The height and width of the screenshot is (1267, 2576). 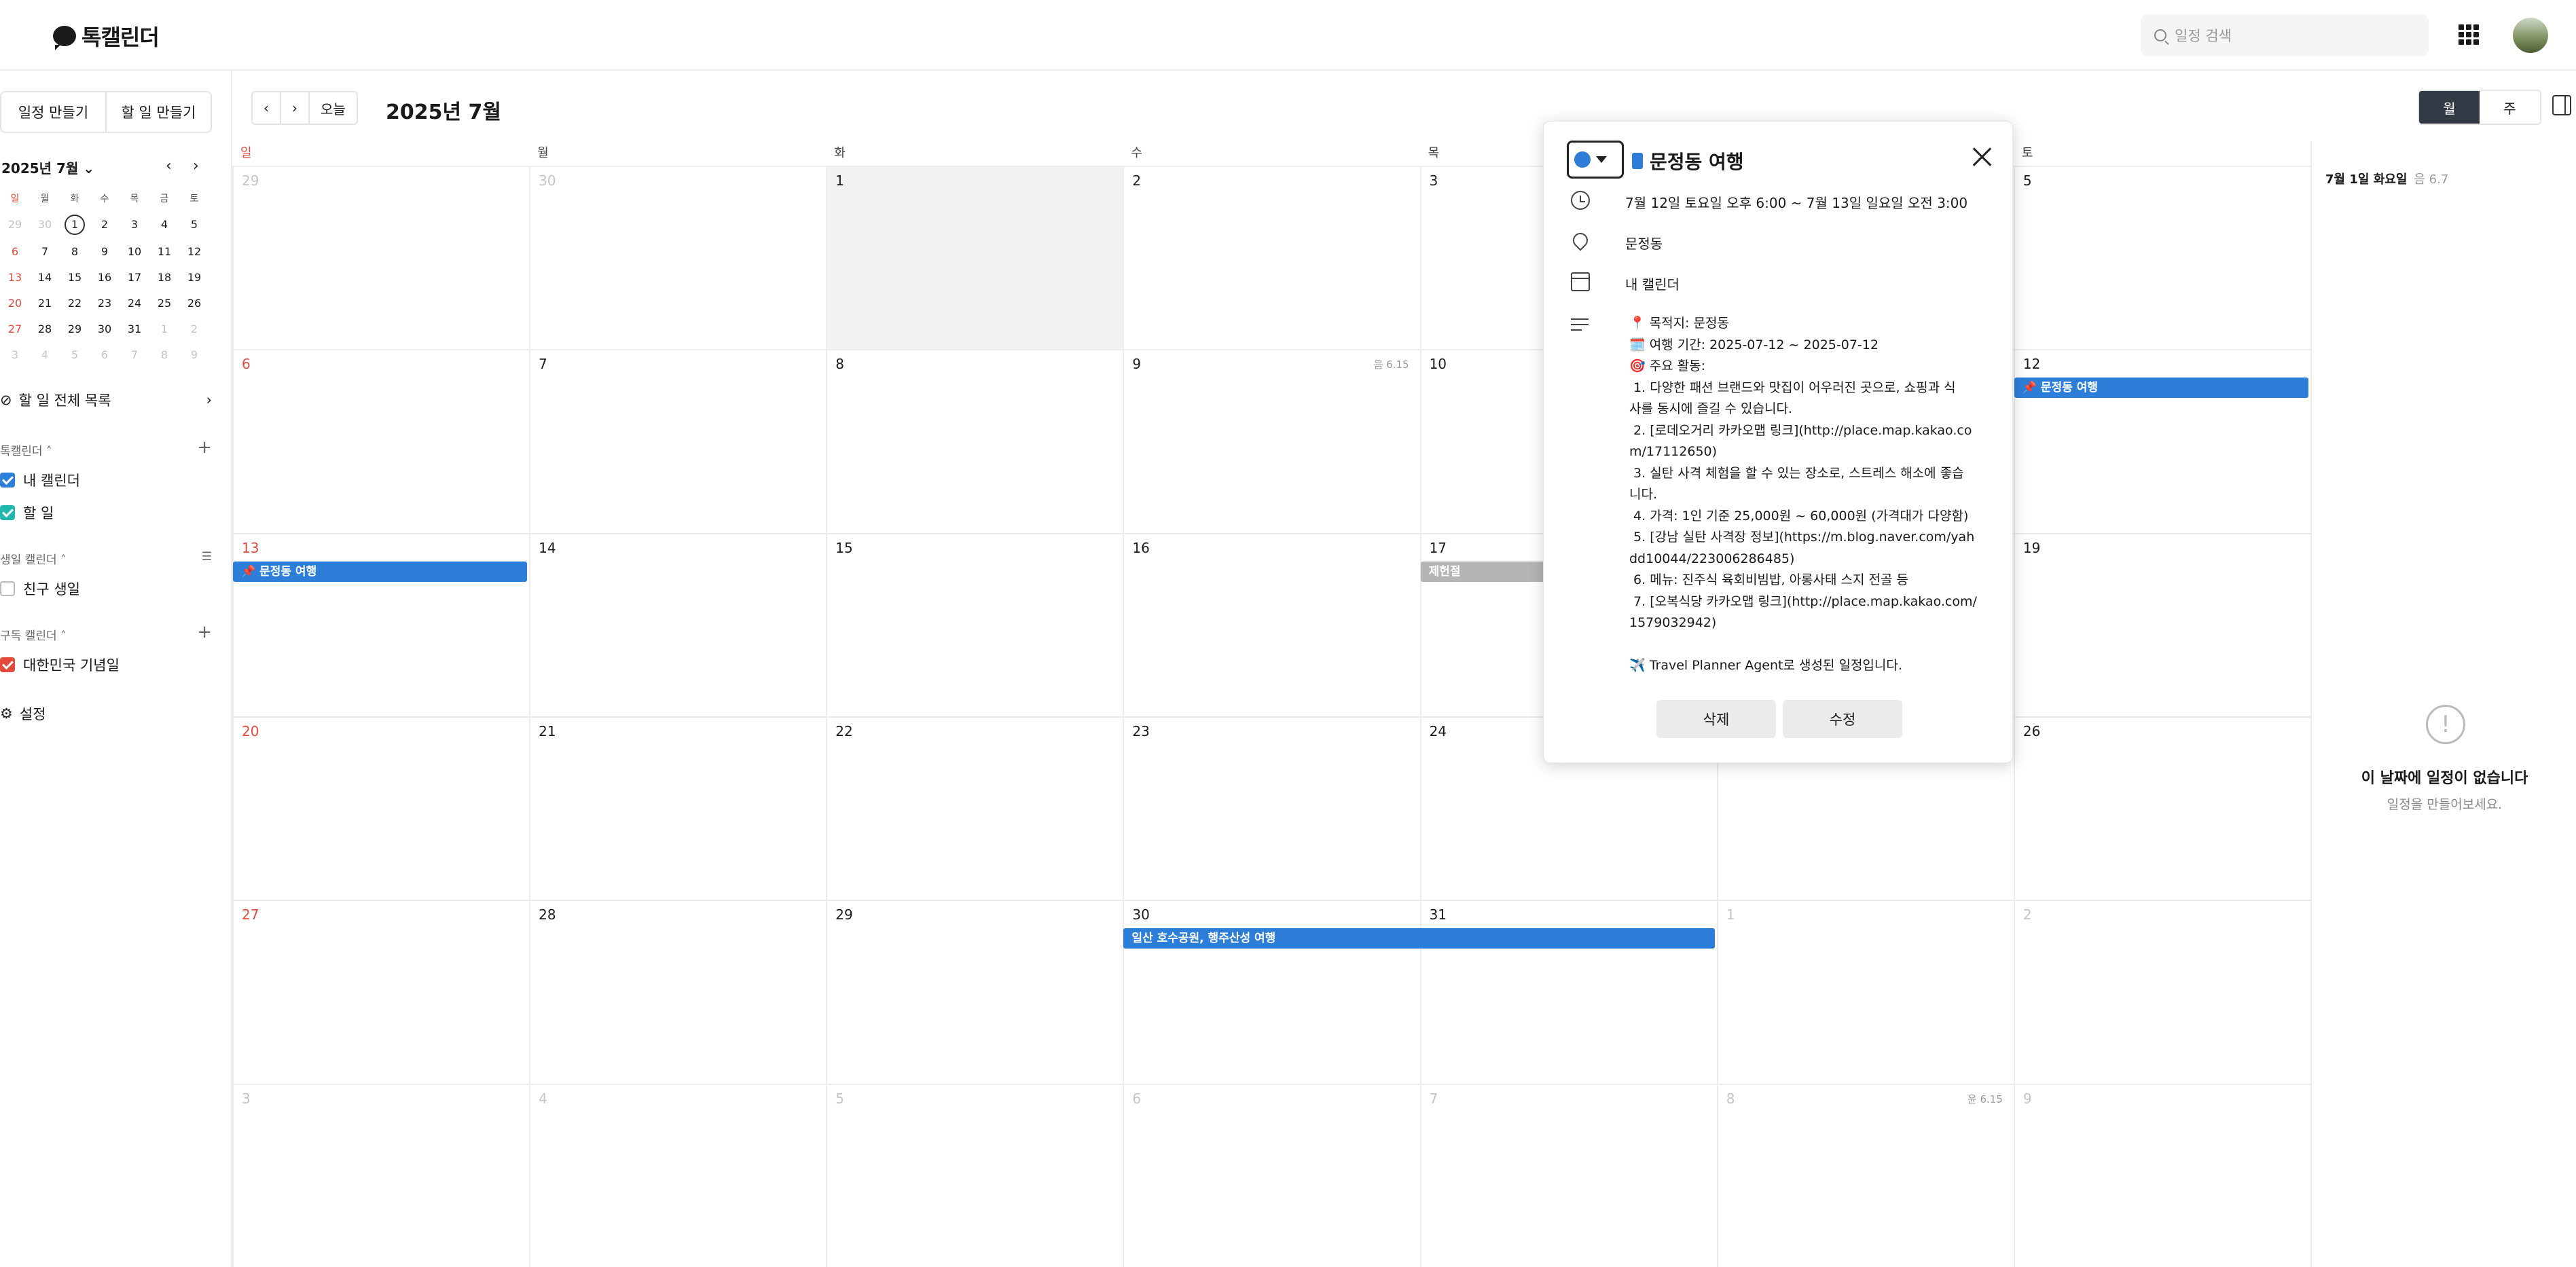 I want to click on close-icon, so click(x=1982, y=157).